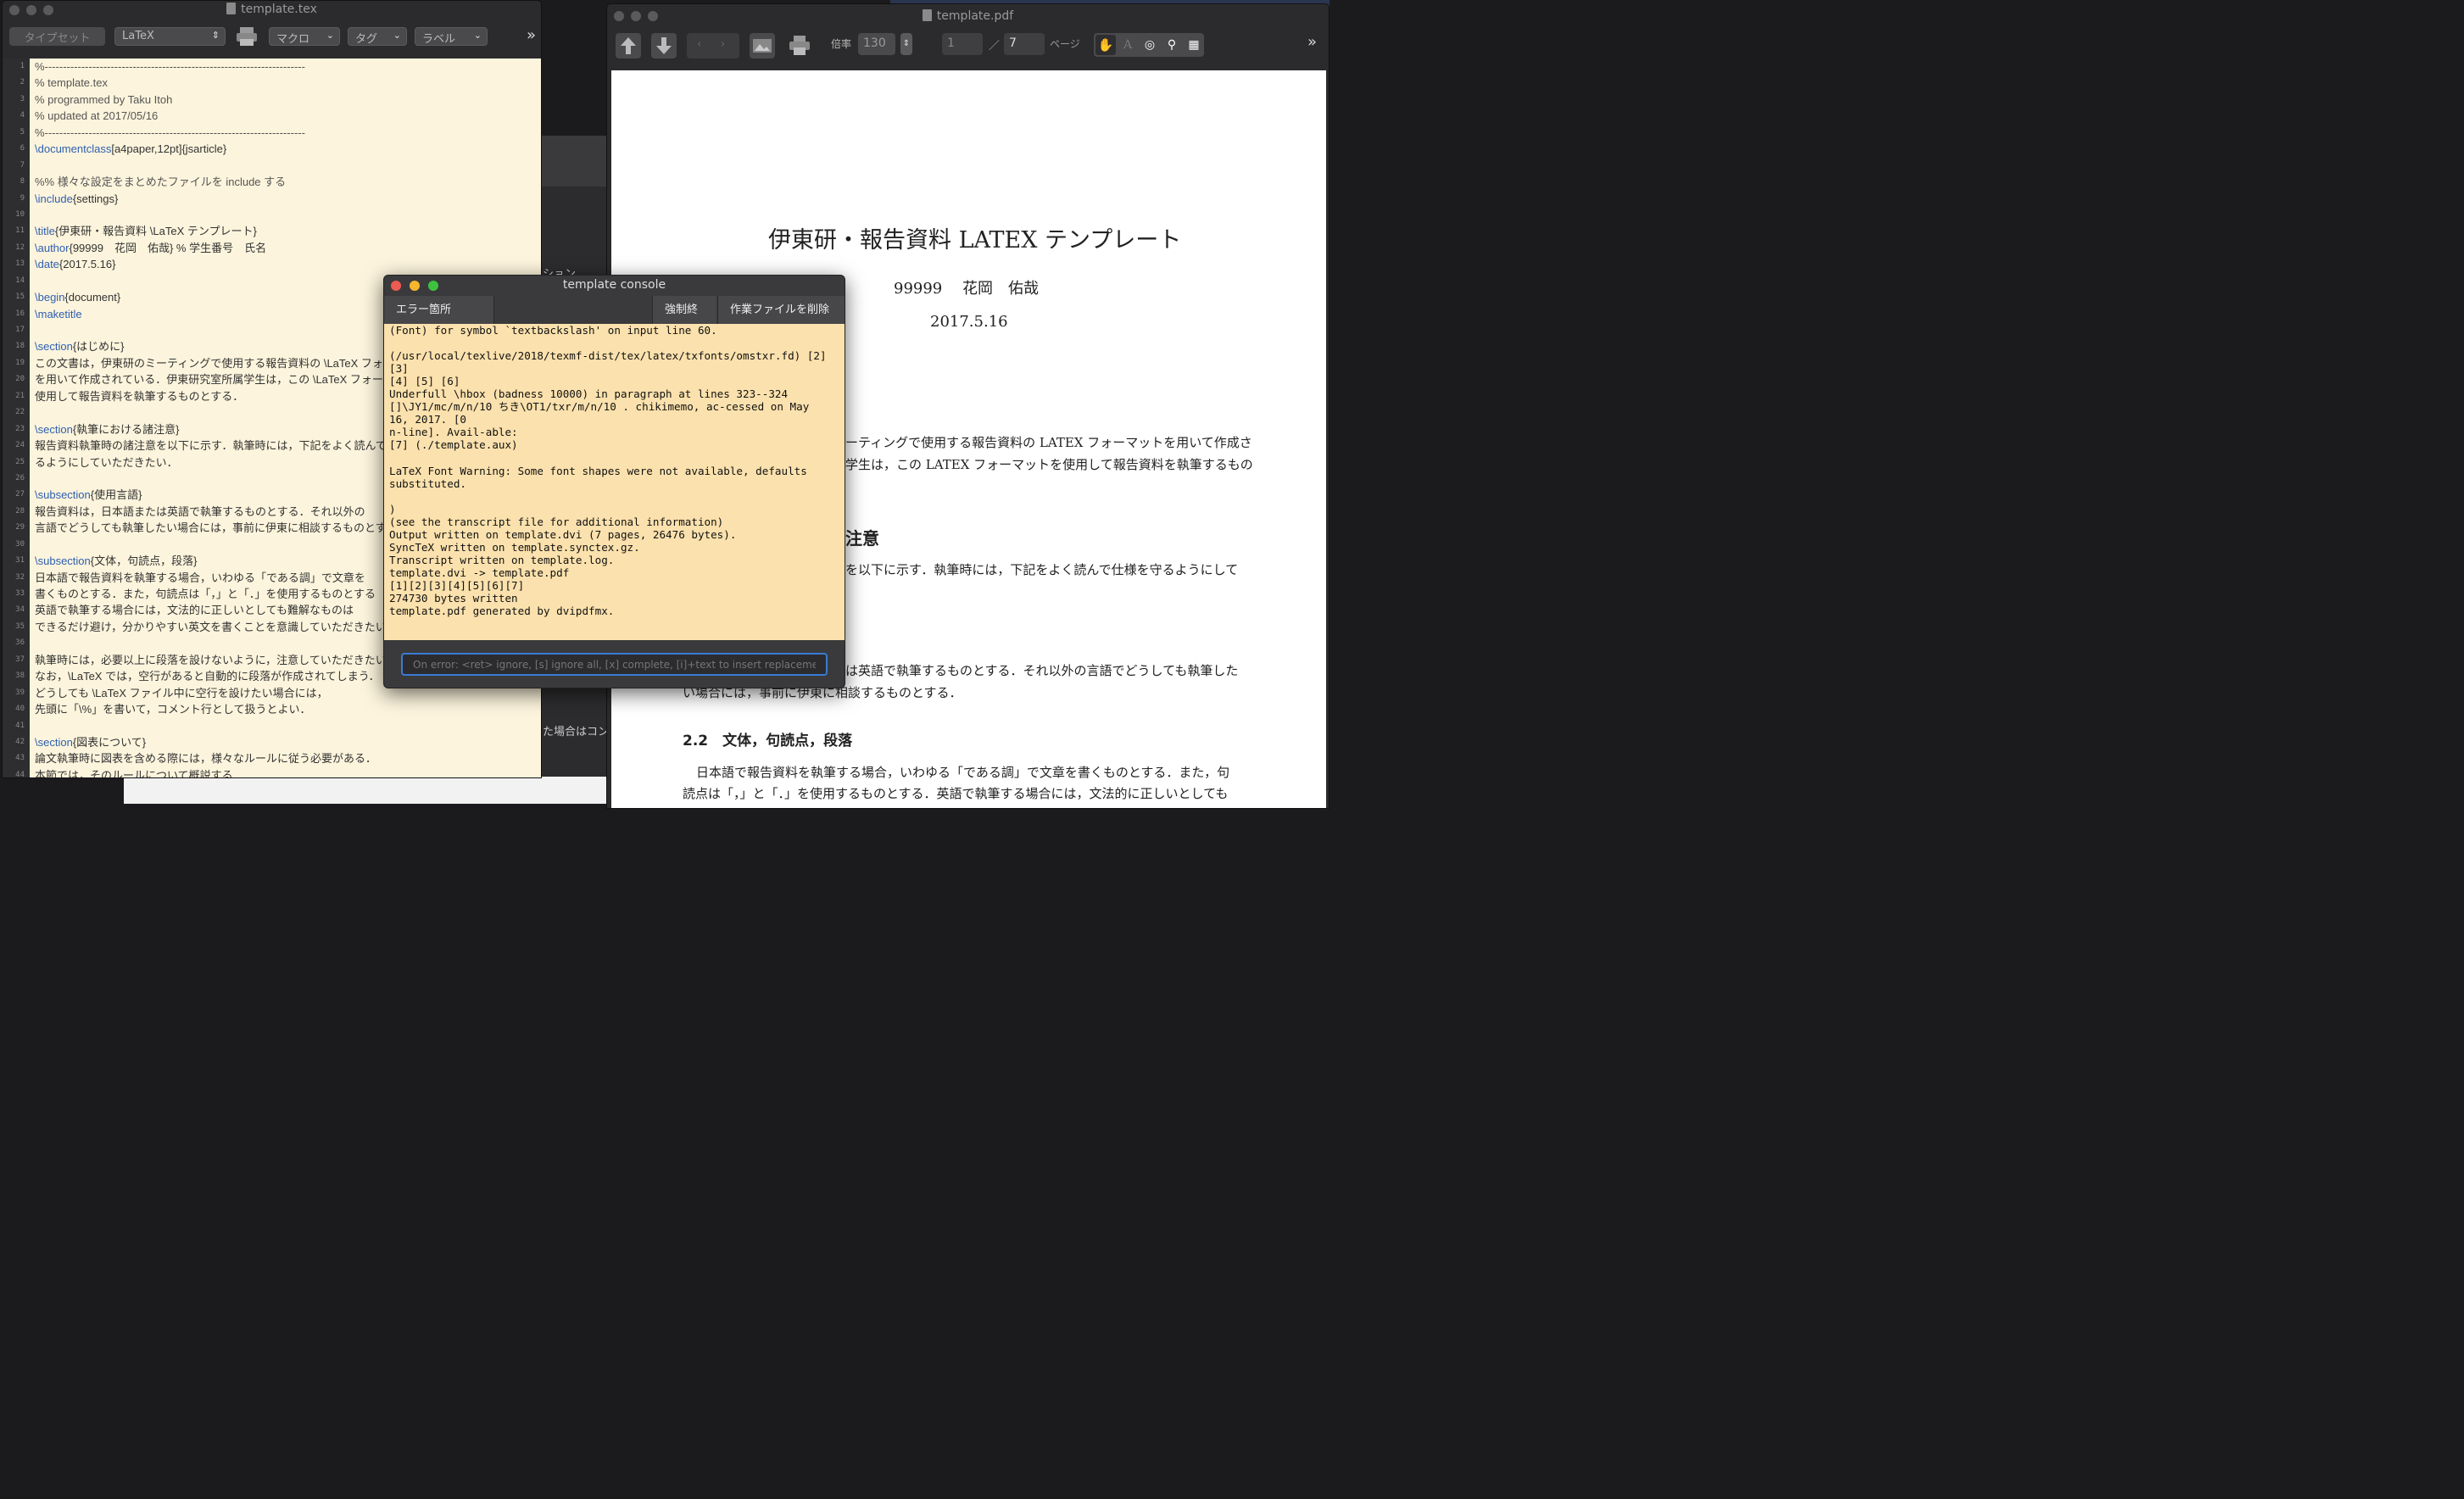 Image resolution: width=2464 pixels, height=1499 pixels. Describe the element at coordinates (173, 709) in the screenshot. I see `source-text: 先頭に「\%」を書いて，コメント行として扱うとよい．` at that location.